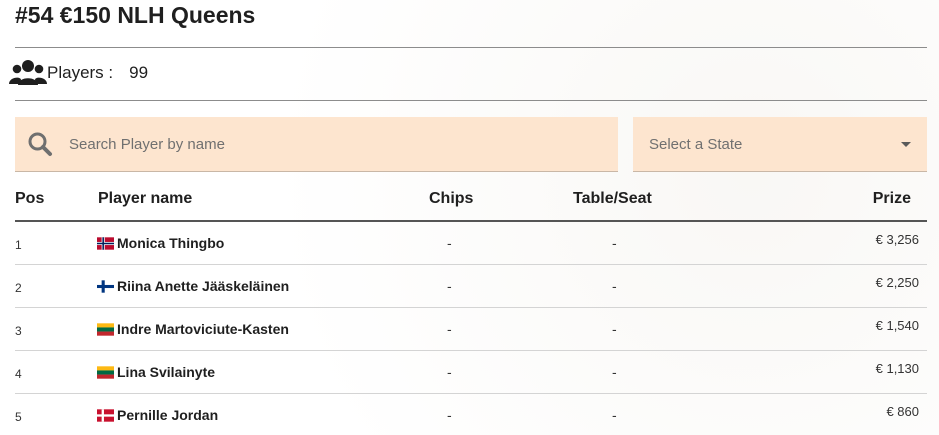 The height and width of the screenshot is (435, 939). What do you see at coordinates (897, 239) in the screenshot?
I see `row-prize: € 3,256` at bounding box center [897, 239].